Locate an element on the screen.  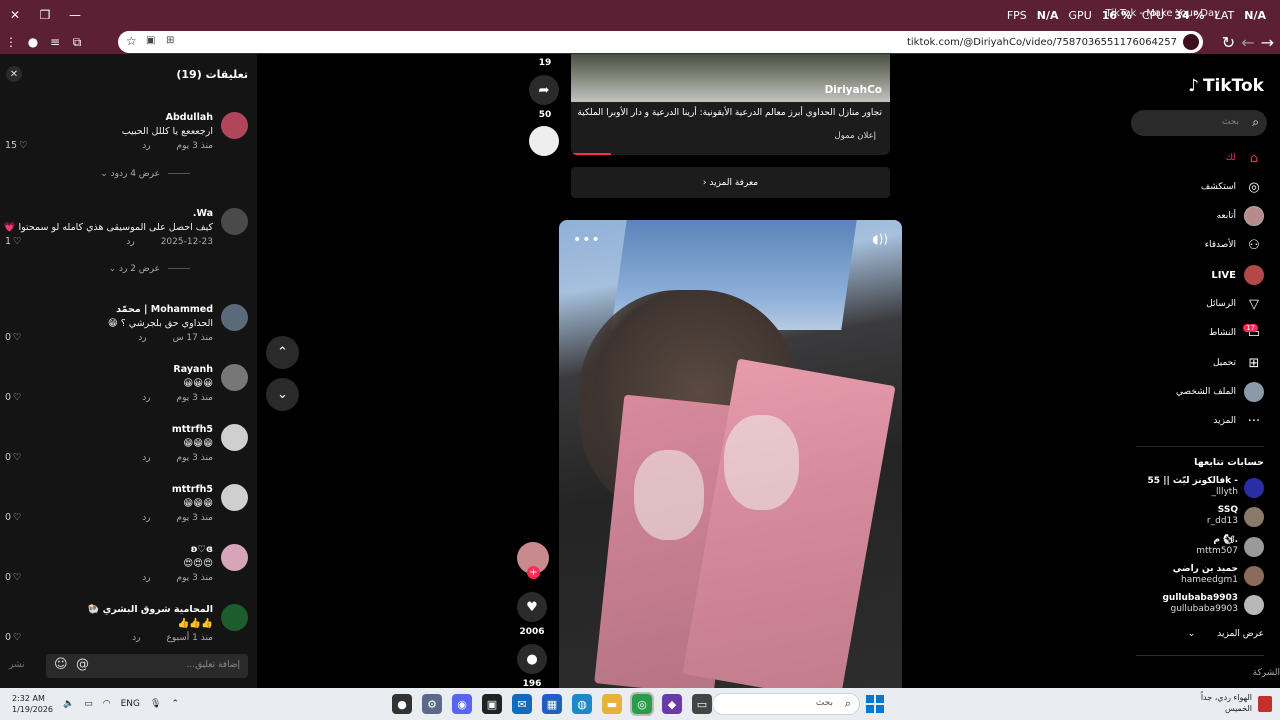
comment-author: Abdullah is located at coordinates (189, 117).